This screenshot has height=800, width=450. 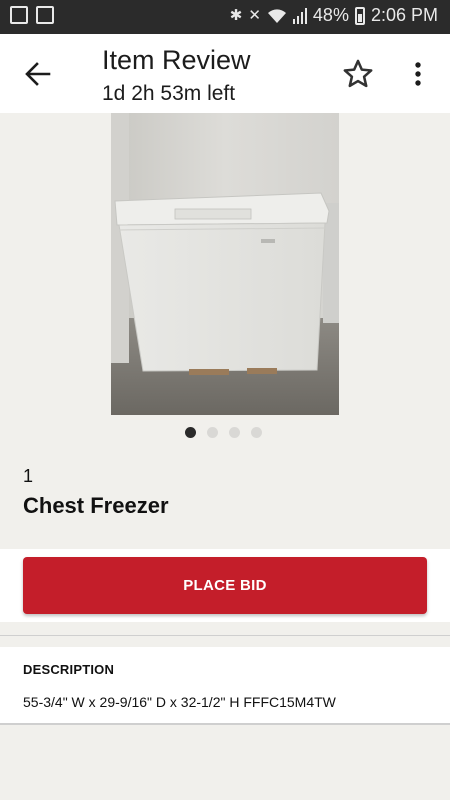 I want to click on item-name: Chest Freezer, so click(x=96, y=505).